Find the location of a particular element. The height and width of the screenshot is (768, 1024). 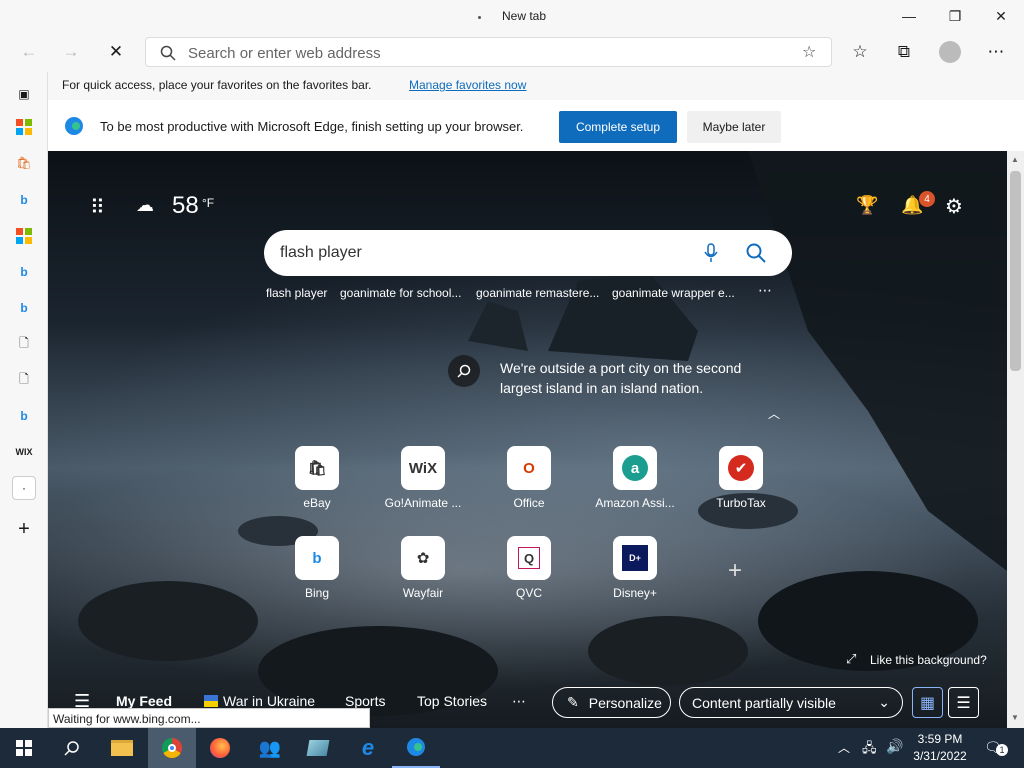

start-button is located at coordinates (24, 748).